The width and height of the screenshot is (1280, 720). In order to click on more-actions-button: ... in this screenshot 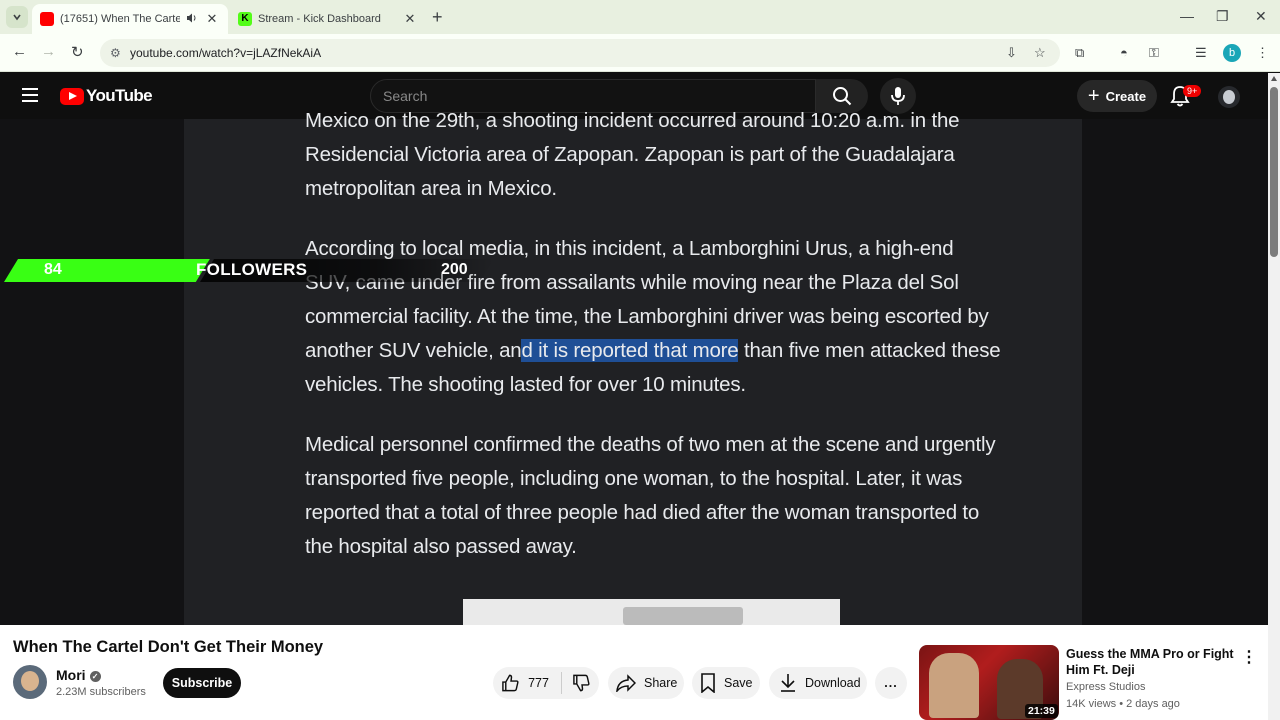, I will do `click(891, 683)`.